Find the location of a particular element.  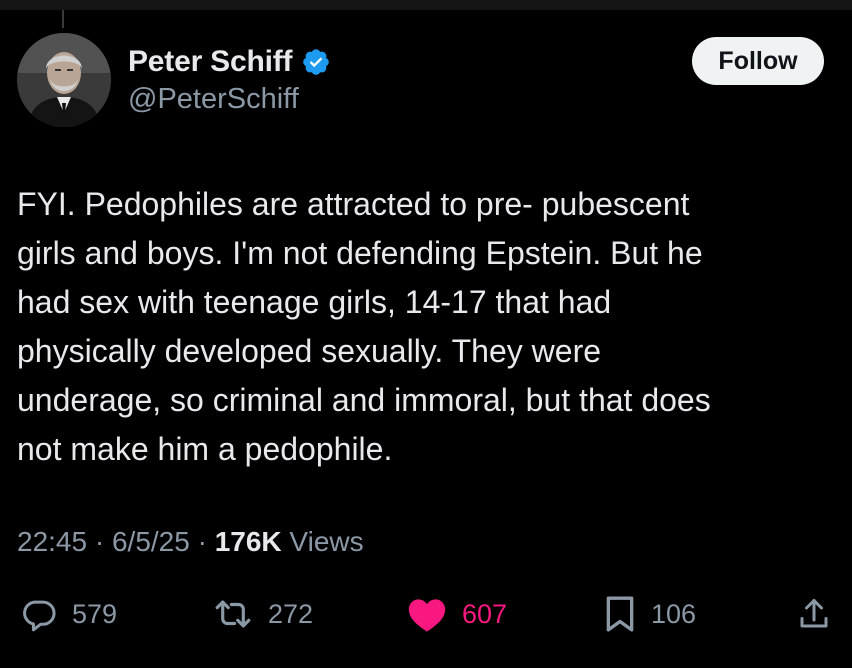

tweet-meta: 22:45 · 6/5/25 · 176K Views is located at coordinates (190, 542).